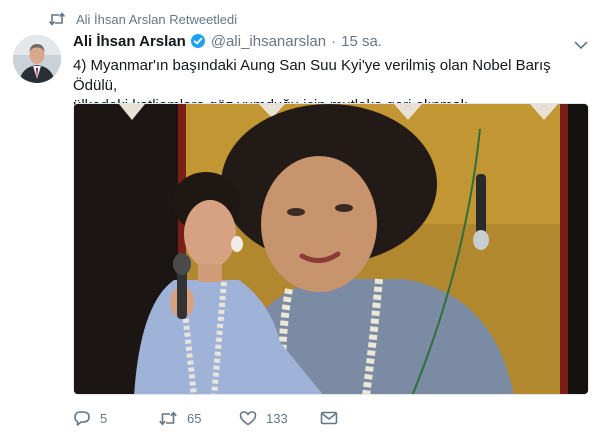 The image size is (600, 442). Describe the element at coordinates (277, 418) in the screenshot. I see `like-count: 133` at that location.